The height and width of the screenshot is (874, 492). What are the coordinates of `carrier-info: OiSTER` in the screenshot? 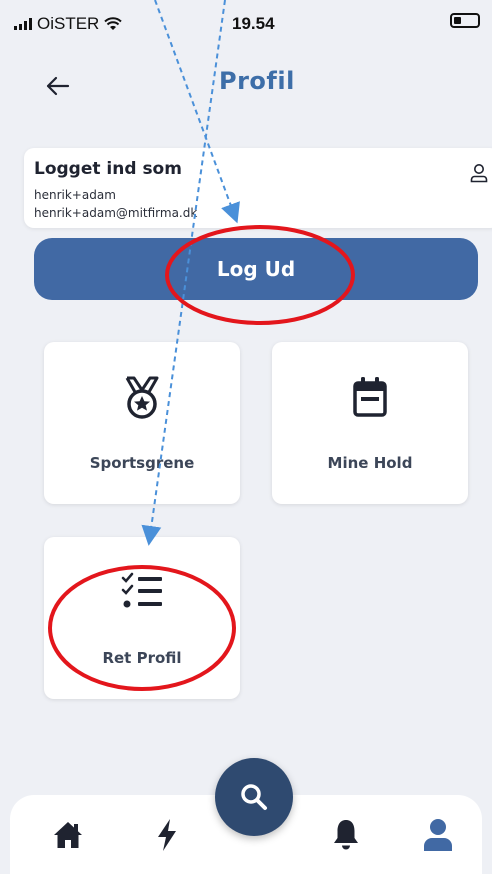 It's located at (68, 24).